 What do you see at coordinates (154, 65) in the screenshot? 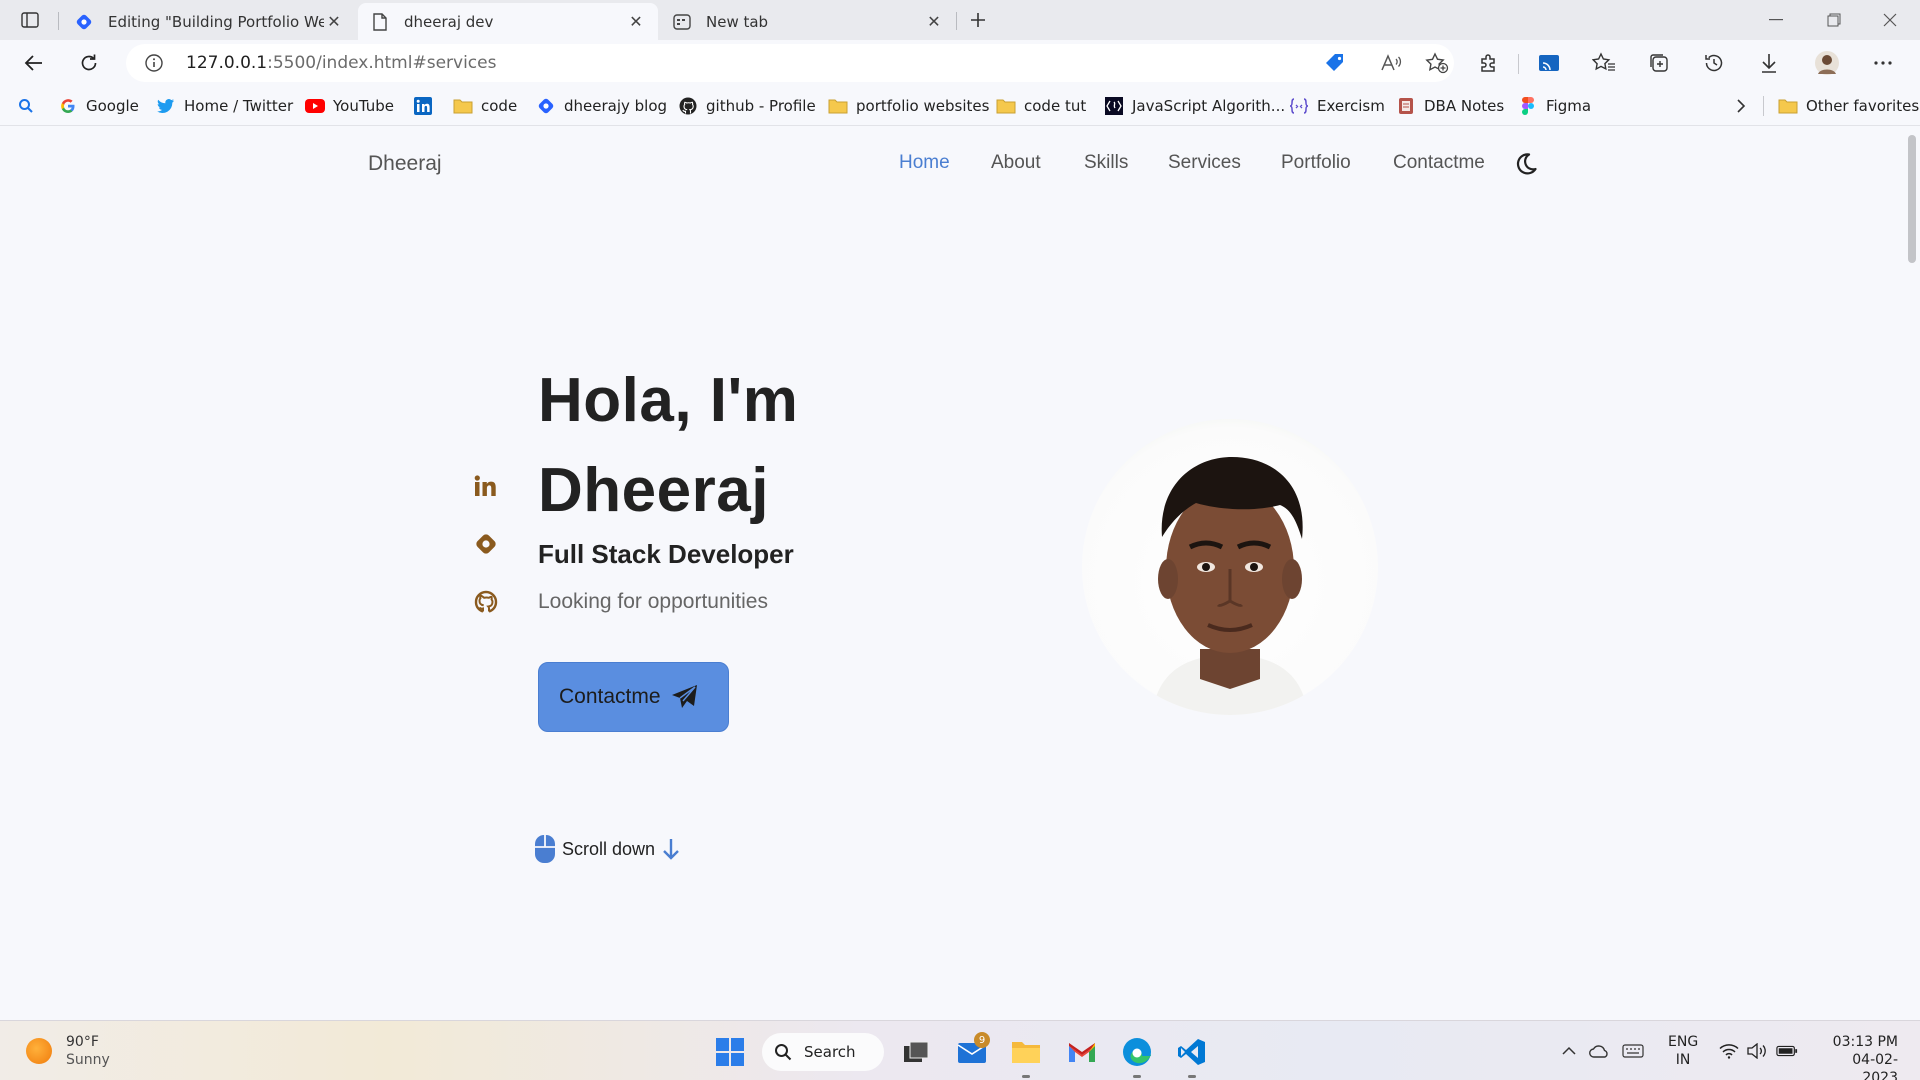
I see `site-info-icon` at bounding box center [154, 65].